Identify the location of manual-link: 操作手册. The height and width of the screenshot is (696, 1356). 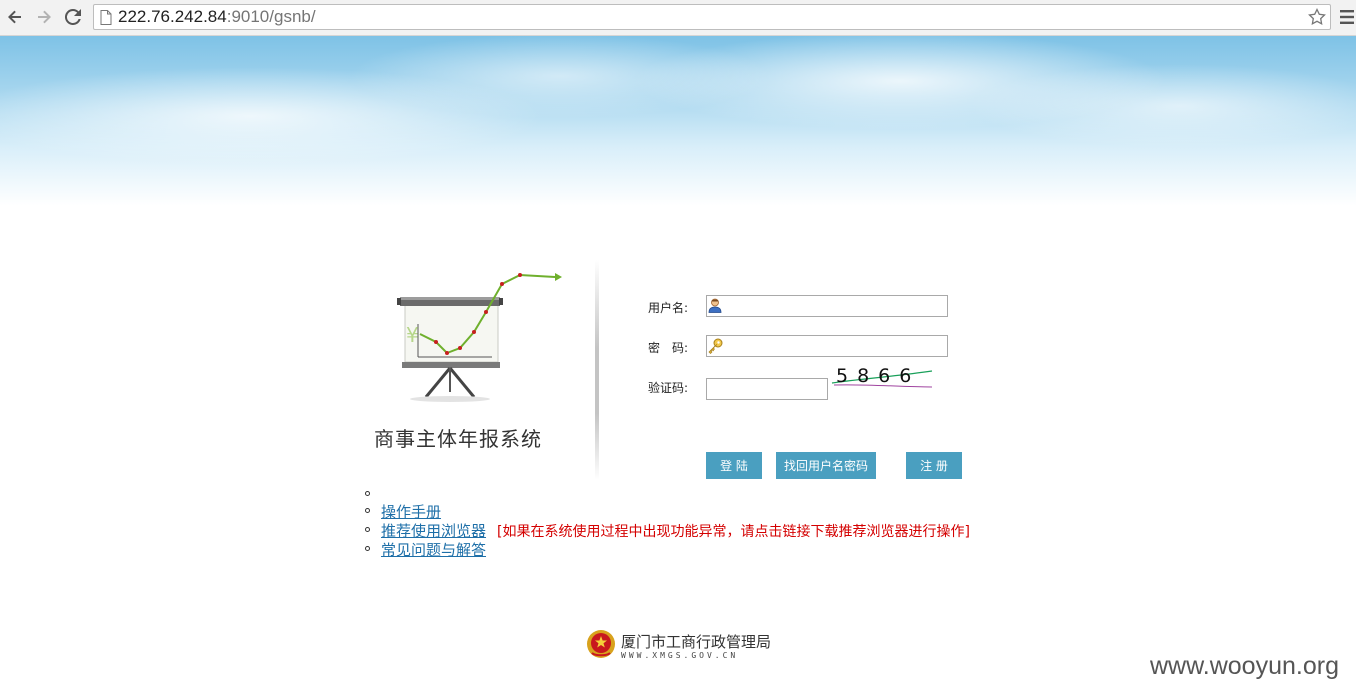
(411, 511).